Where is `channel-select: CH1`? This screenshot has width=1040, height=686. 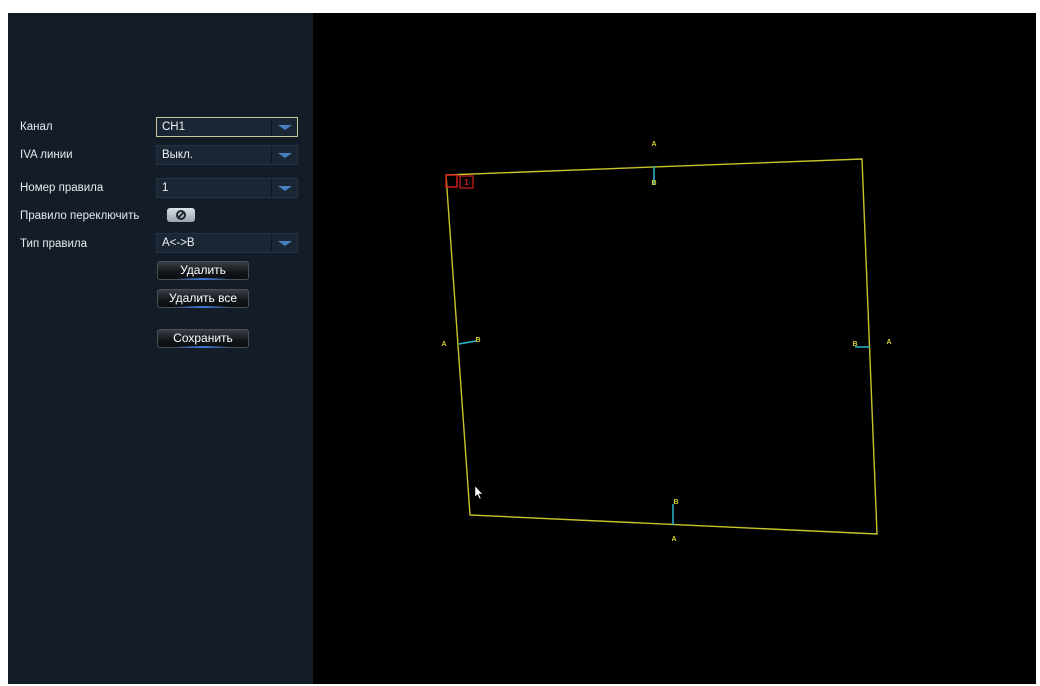 channel-select: CH1 is located at coordinates (227, 127).